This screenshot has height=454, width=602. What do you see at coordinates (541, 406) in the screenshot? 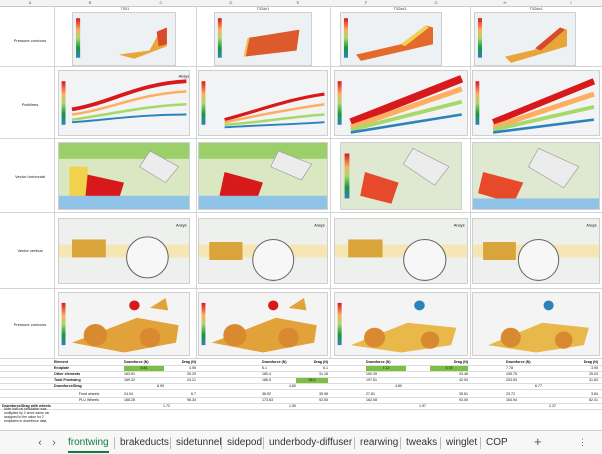
I see `cell: 2.37` at bounding box center [541, 406].